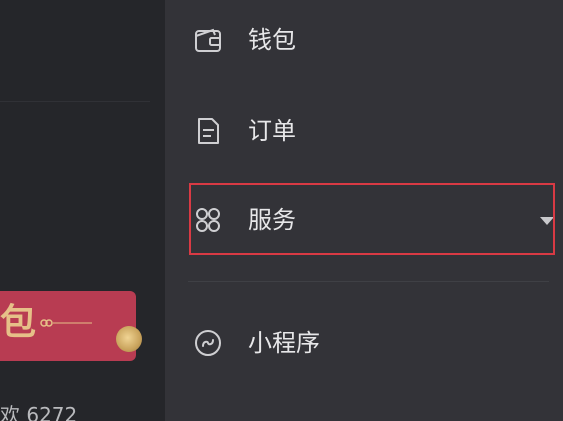  I want to click on red-packet-text: 包, so click(18, 322).